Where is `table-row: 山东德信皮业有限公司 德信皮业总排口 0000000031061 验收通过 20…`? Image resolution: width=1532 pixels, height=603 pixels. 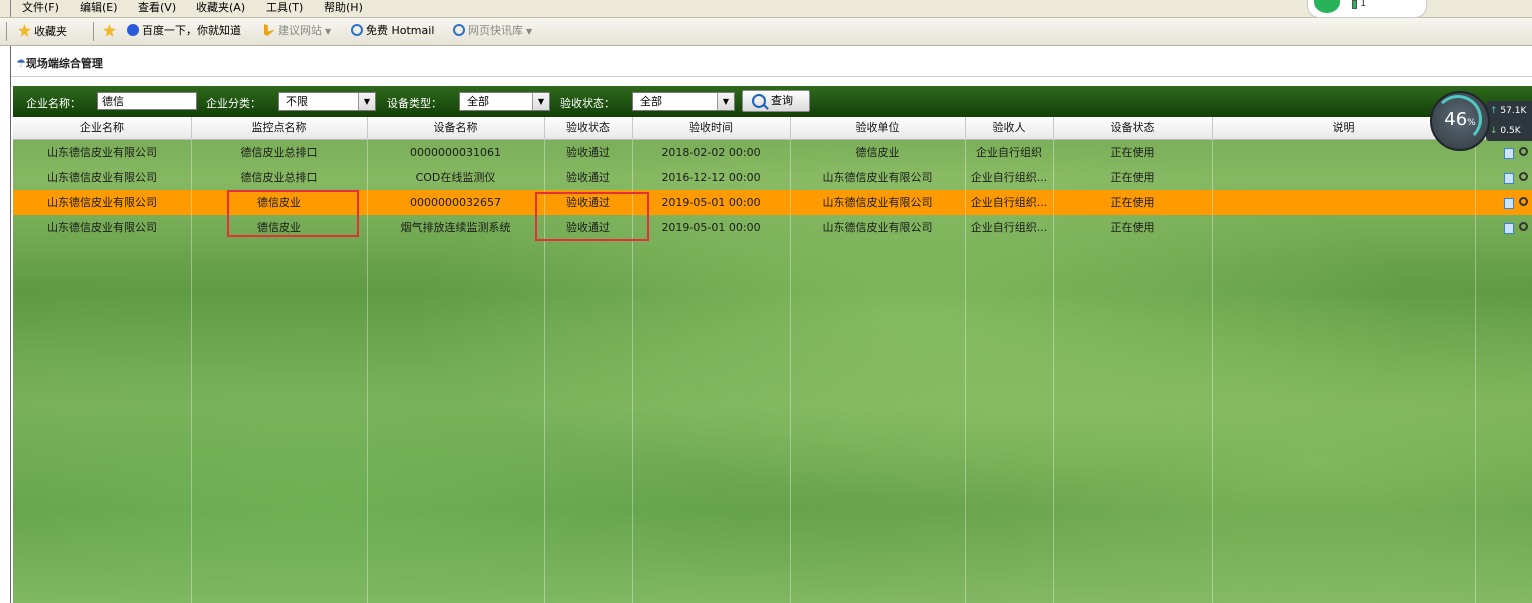
table-row: 山东德信皮业有限公司 德信皮业总排口 0000000031061 验收通过 20… is located at coordinates (772, 152).